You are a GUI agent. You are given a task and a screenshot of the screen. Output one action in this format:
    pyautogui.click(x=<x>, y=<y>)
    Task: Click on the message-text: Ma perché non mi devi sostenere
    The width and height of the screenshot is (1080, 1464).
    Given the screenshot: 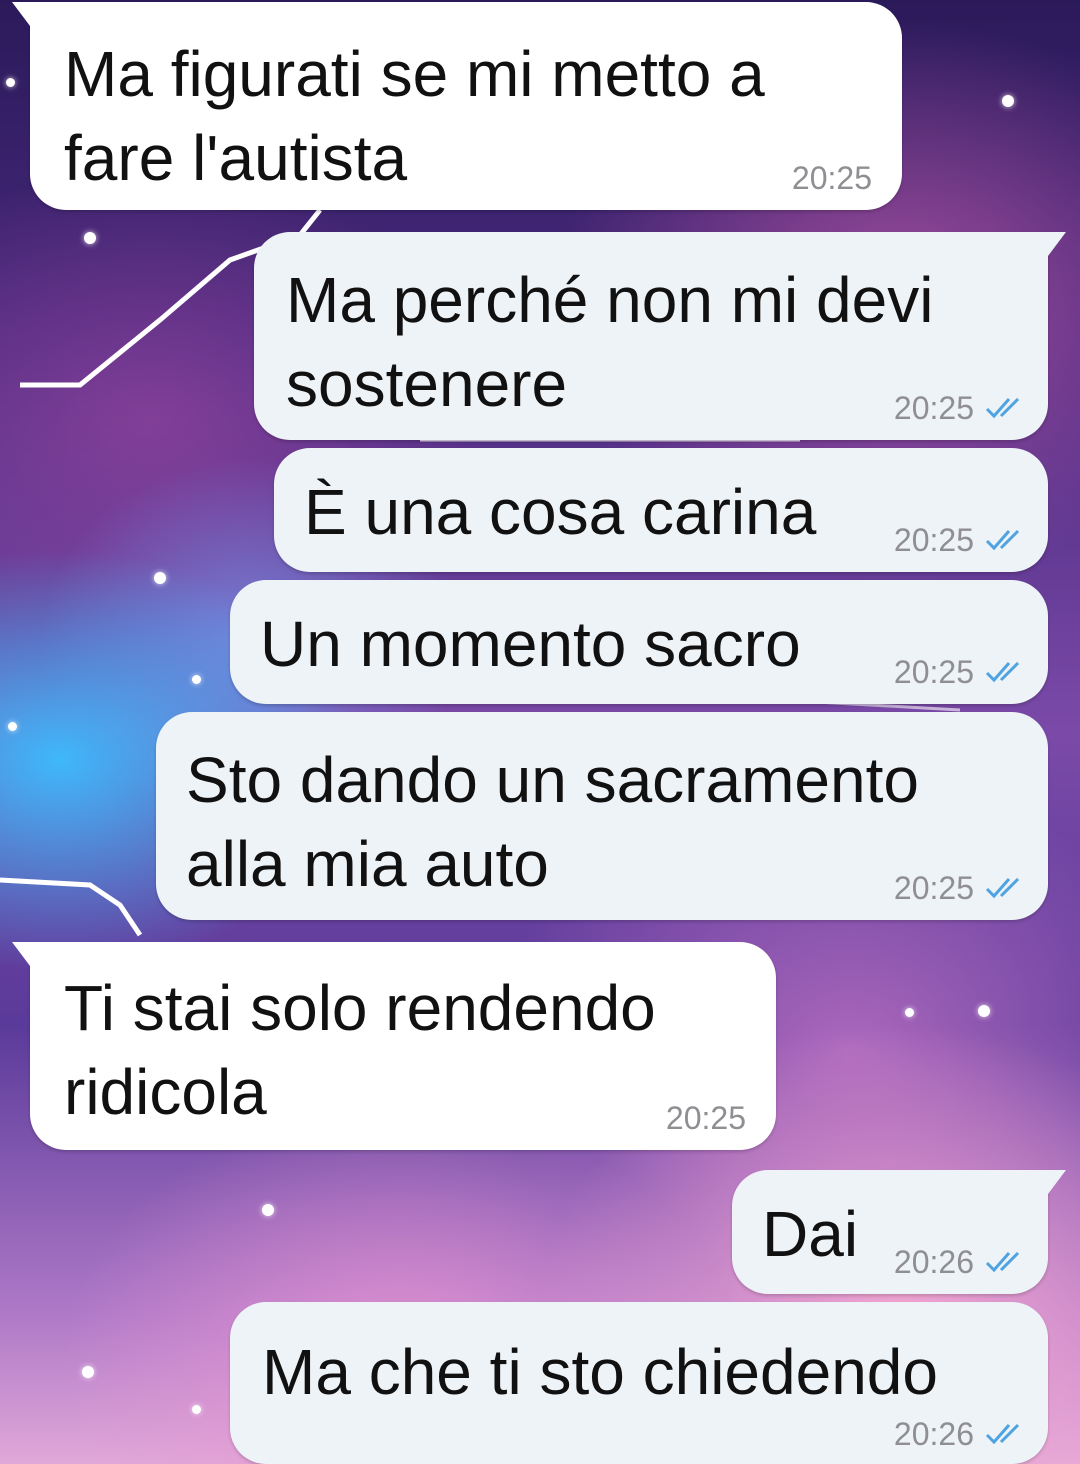 What is the action you would take?
    pyautogui.click(x=610, y=342)
    